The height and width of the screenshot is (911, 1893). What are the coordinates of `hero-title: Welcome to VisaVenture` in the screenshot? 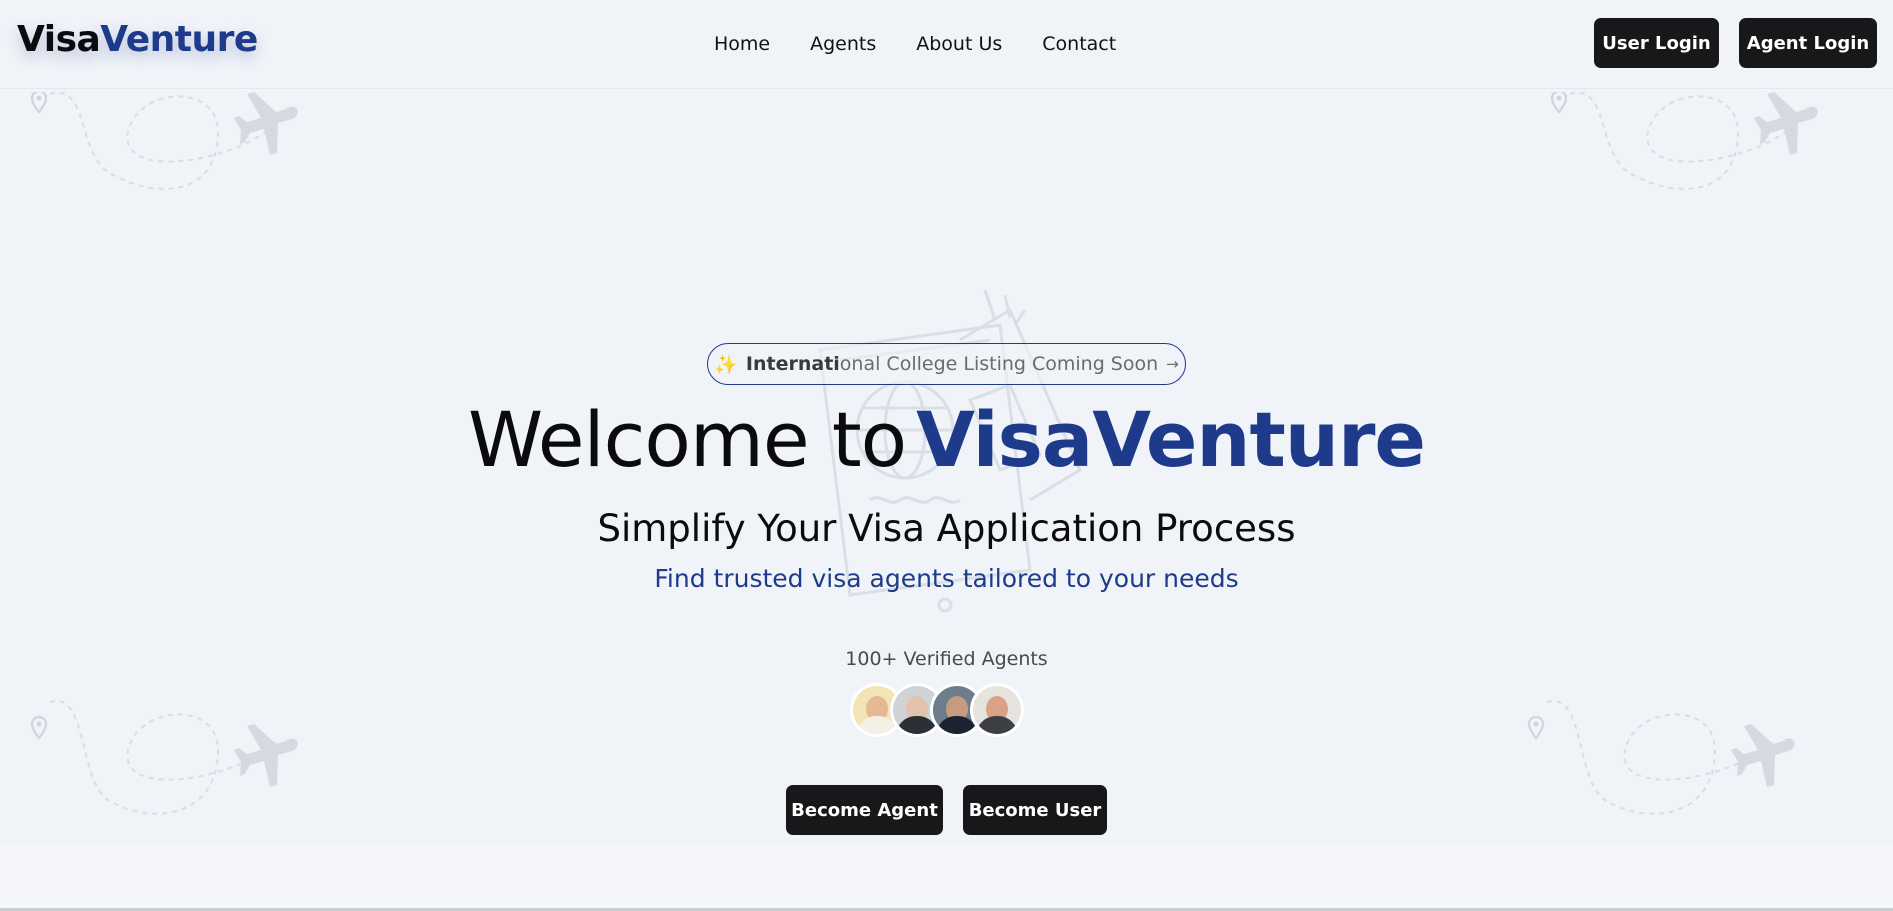 It's located at (946, 440).